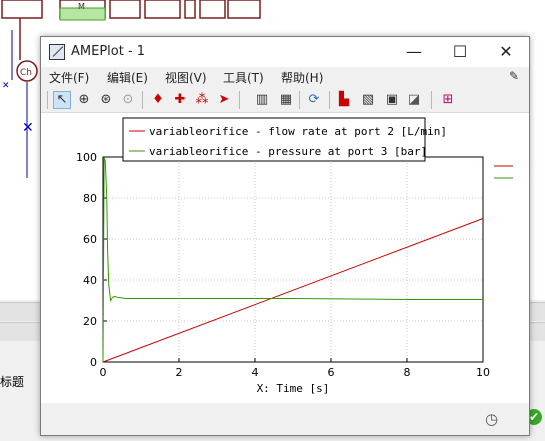  What do you see at coordinates (90, 198) in the screenshot?
I see `y-tick-label: 80` at bounding box center [90, 198].